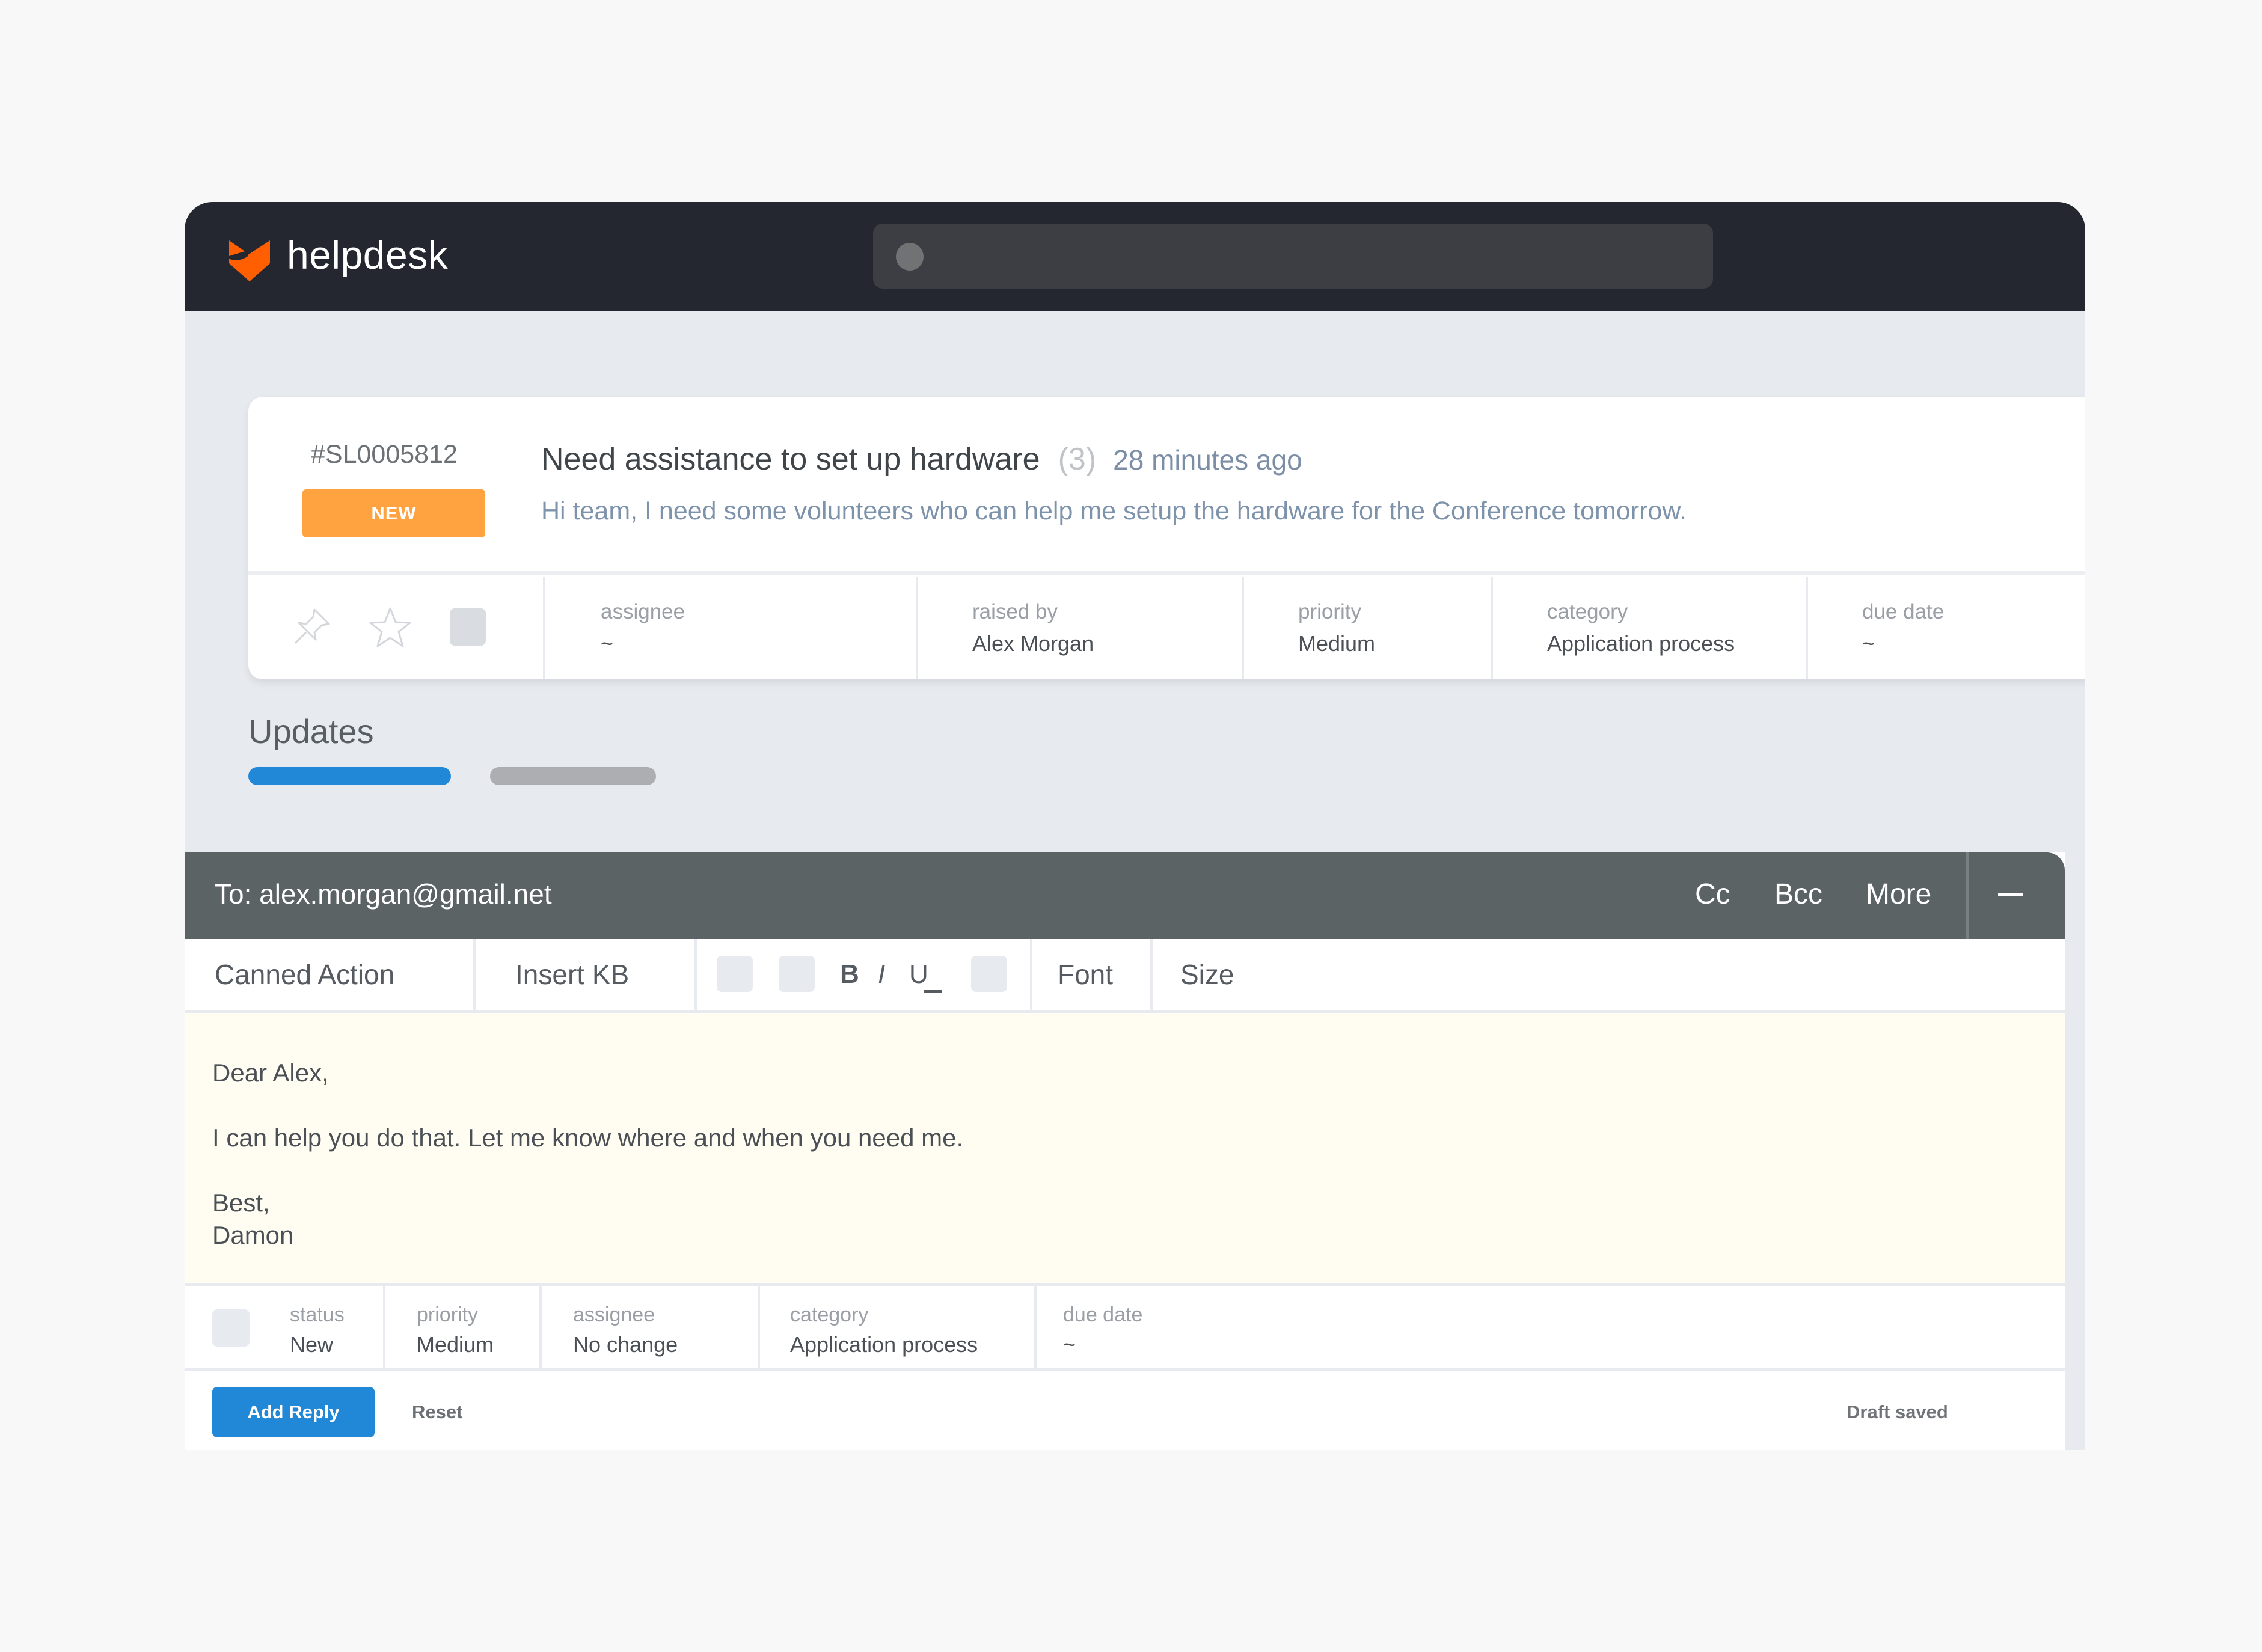 This screenshot has height=1652, width=2262. I want to click on add-reply-button: Add Reply, so click(293, 1412).